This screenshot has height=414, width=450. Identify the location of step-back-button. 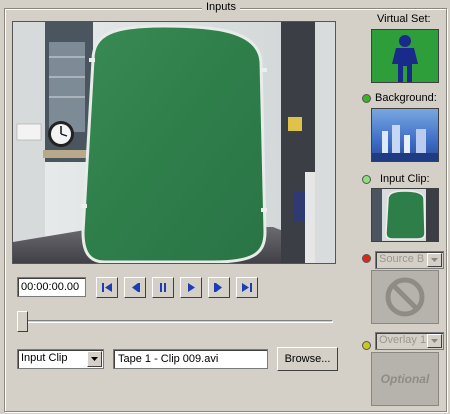
(135, 287).